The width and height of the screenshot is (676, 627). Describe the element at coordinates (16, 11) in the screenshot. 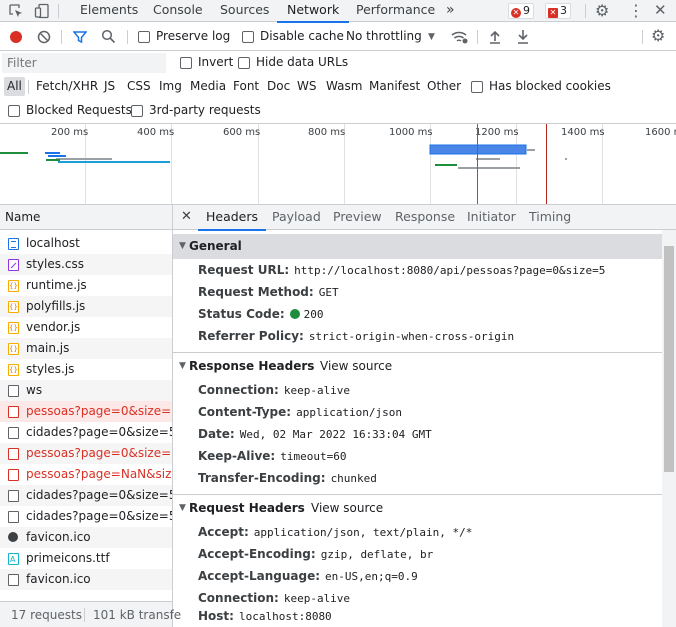

I see `inspect-element-icon` at that location.